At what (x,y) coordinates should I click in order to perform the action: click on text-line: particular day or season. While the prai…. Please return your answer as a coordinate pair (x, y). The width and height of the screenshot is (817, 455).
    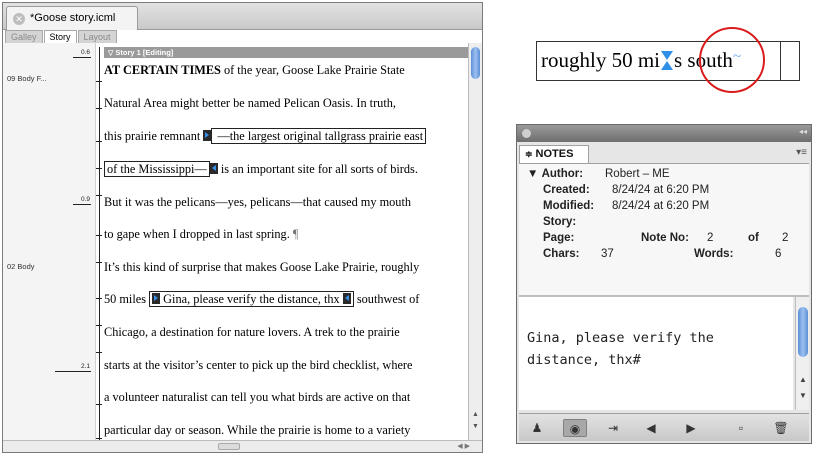
    Looking at the image, I should click on (257, 430).